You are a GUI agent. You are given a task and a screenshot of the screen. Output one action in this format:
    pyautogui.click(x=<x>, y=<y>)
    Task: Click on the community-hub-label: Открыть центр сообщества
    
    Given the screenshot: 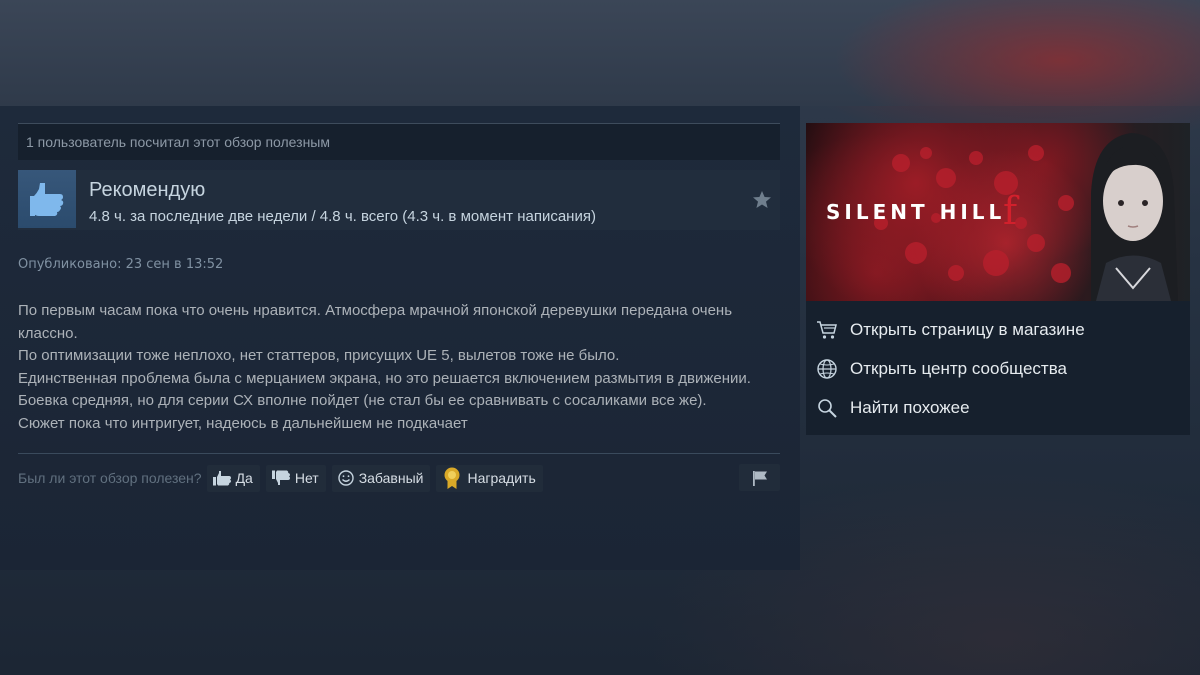 What is the action you would take?
    pyautogui.click(x=959, y=368)
    